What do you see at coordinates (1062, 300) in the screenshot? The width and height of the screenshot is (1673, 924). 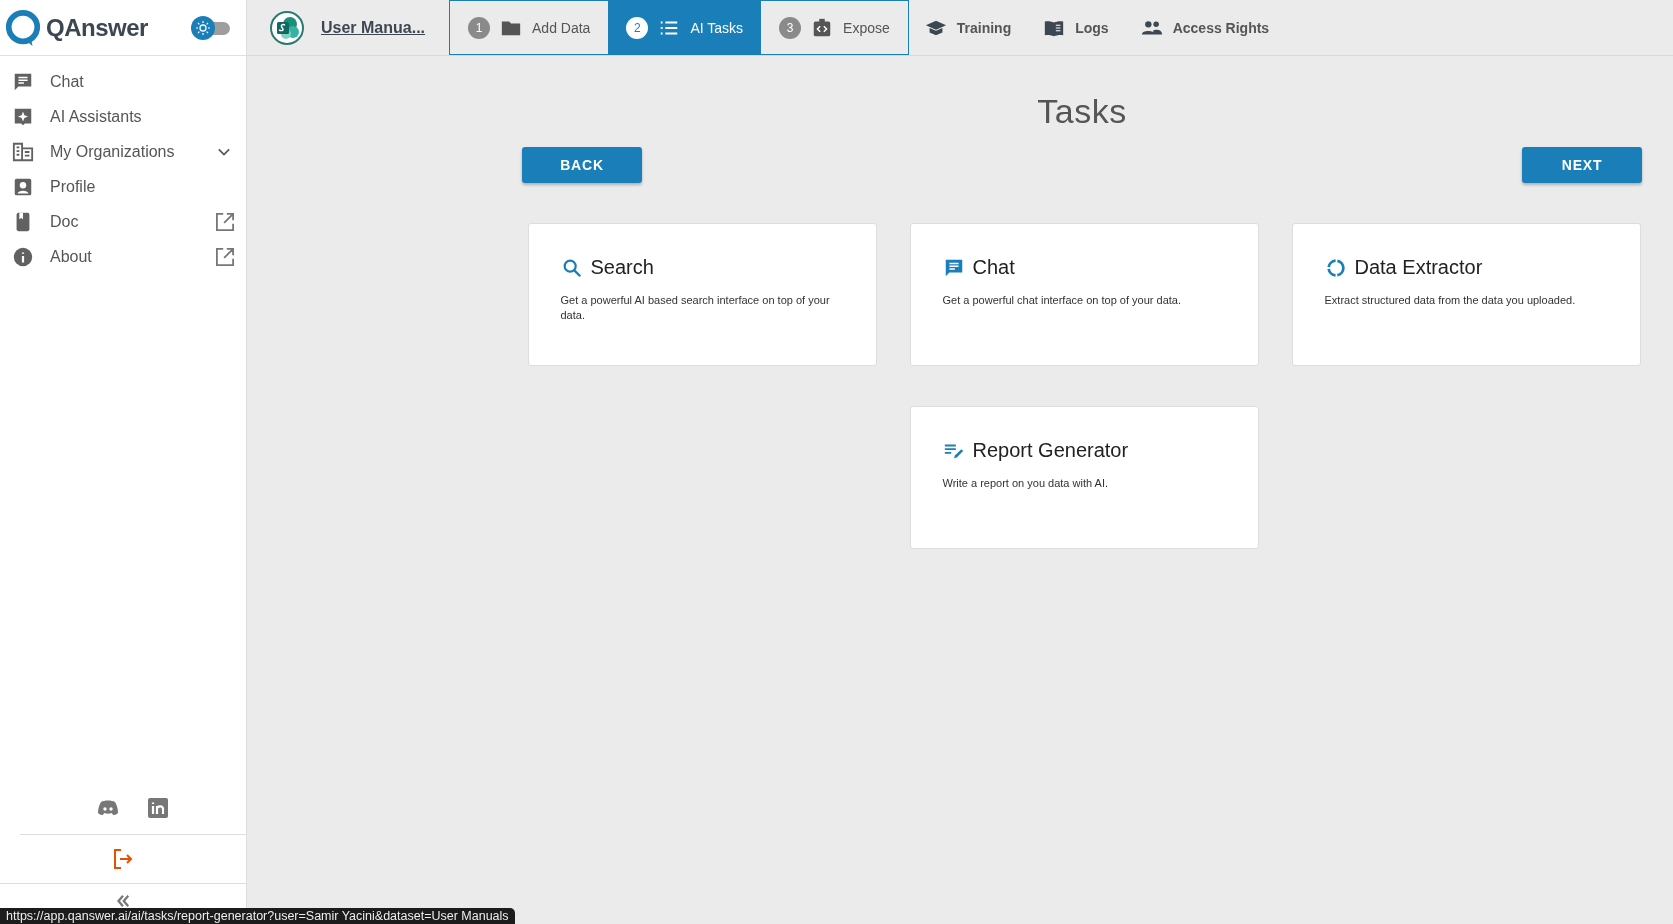 I see `card-description: Get a powerful chat interface on top of your data.` at bounding box center [1062, 300].